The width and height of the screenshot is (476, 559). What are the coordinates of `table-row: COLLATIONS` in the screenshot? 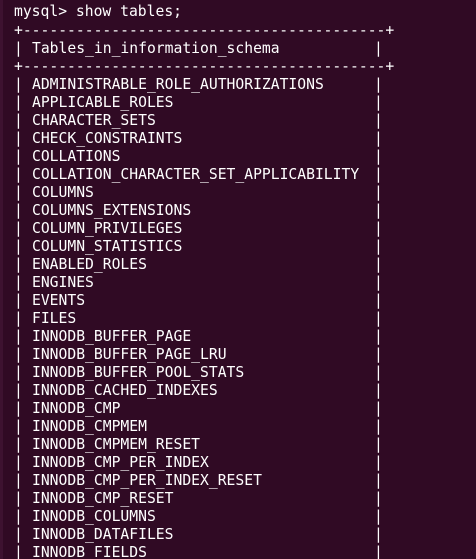 It's located at (76, 156).